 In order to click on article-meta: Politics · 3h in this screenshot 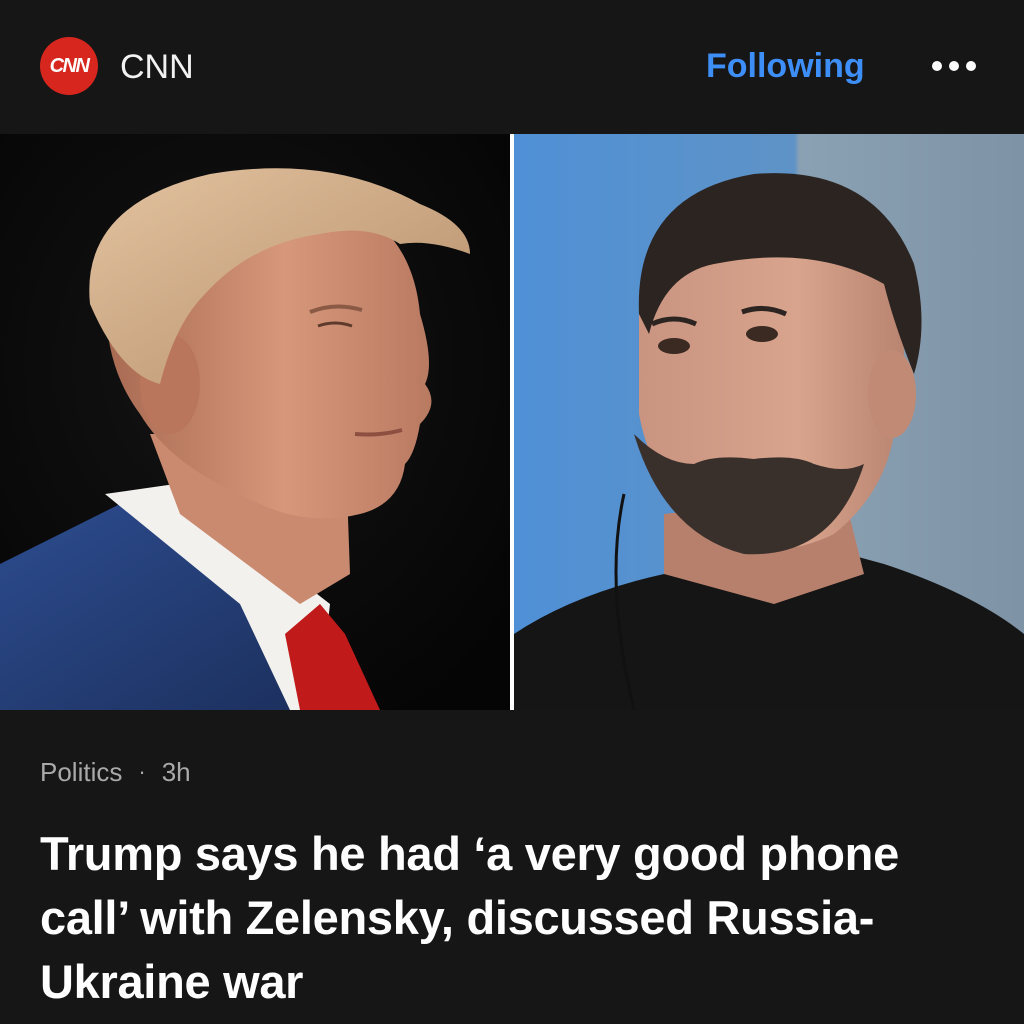, I will do `click(115, 772)`.